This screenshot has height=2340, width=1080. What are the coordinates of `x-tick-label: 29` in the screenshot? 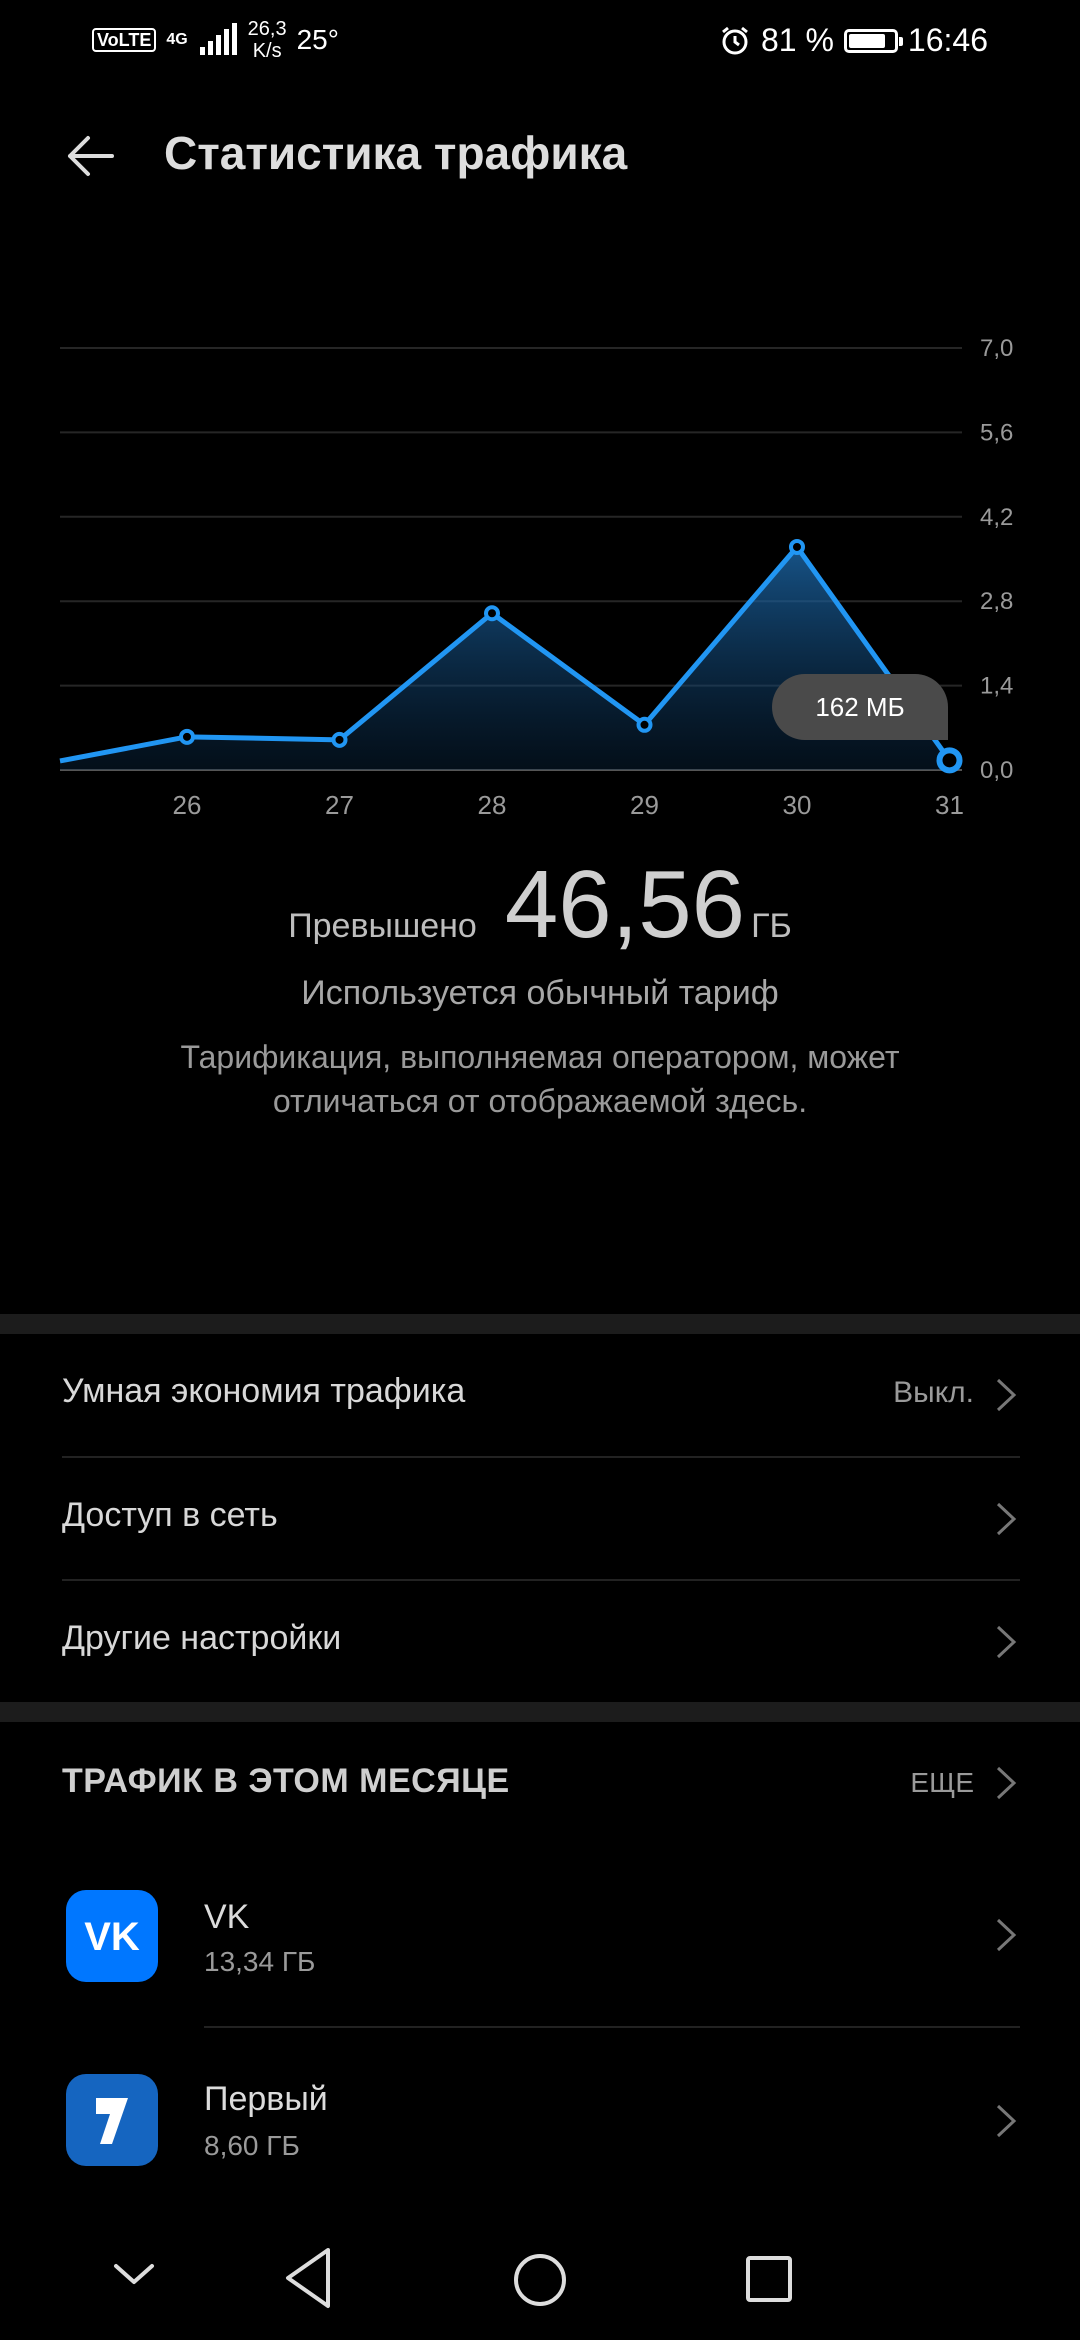 It's located at (644, 805).